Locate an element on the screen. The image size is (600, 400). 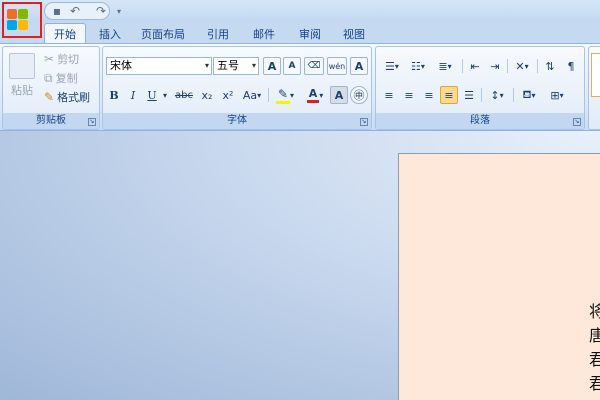
tab-insert: 插入 is located at coordinates (110, 33).